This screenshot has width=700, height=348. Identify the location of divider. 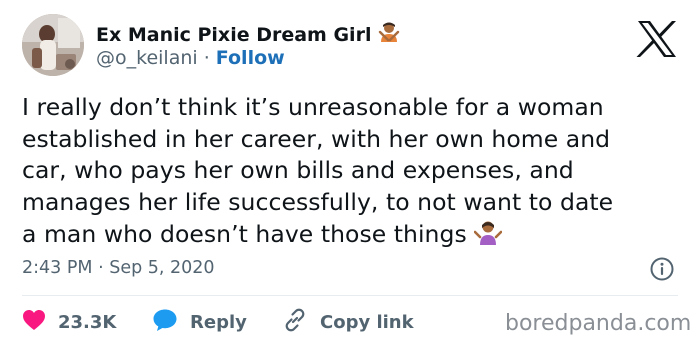
(350, 295).